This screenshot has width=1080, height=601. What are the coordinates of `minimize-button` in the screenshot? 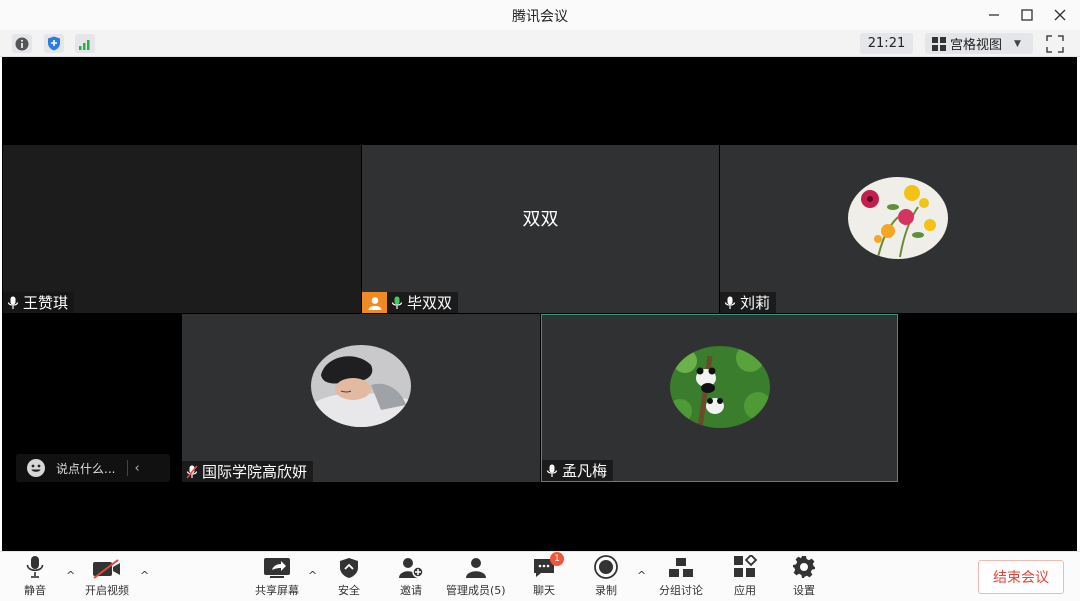 It's located at (994, 15).